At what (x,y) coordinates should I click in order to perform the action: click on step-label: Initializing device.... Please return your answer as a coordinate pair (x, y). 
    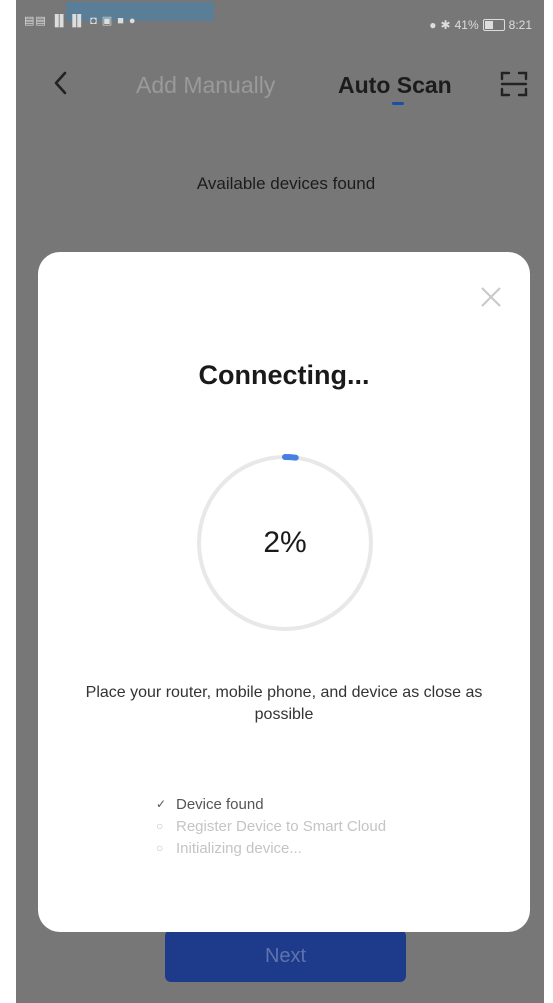
    Looking at the image, I should click on (239, 848).